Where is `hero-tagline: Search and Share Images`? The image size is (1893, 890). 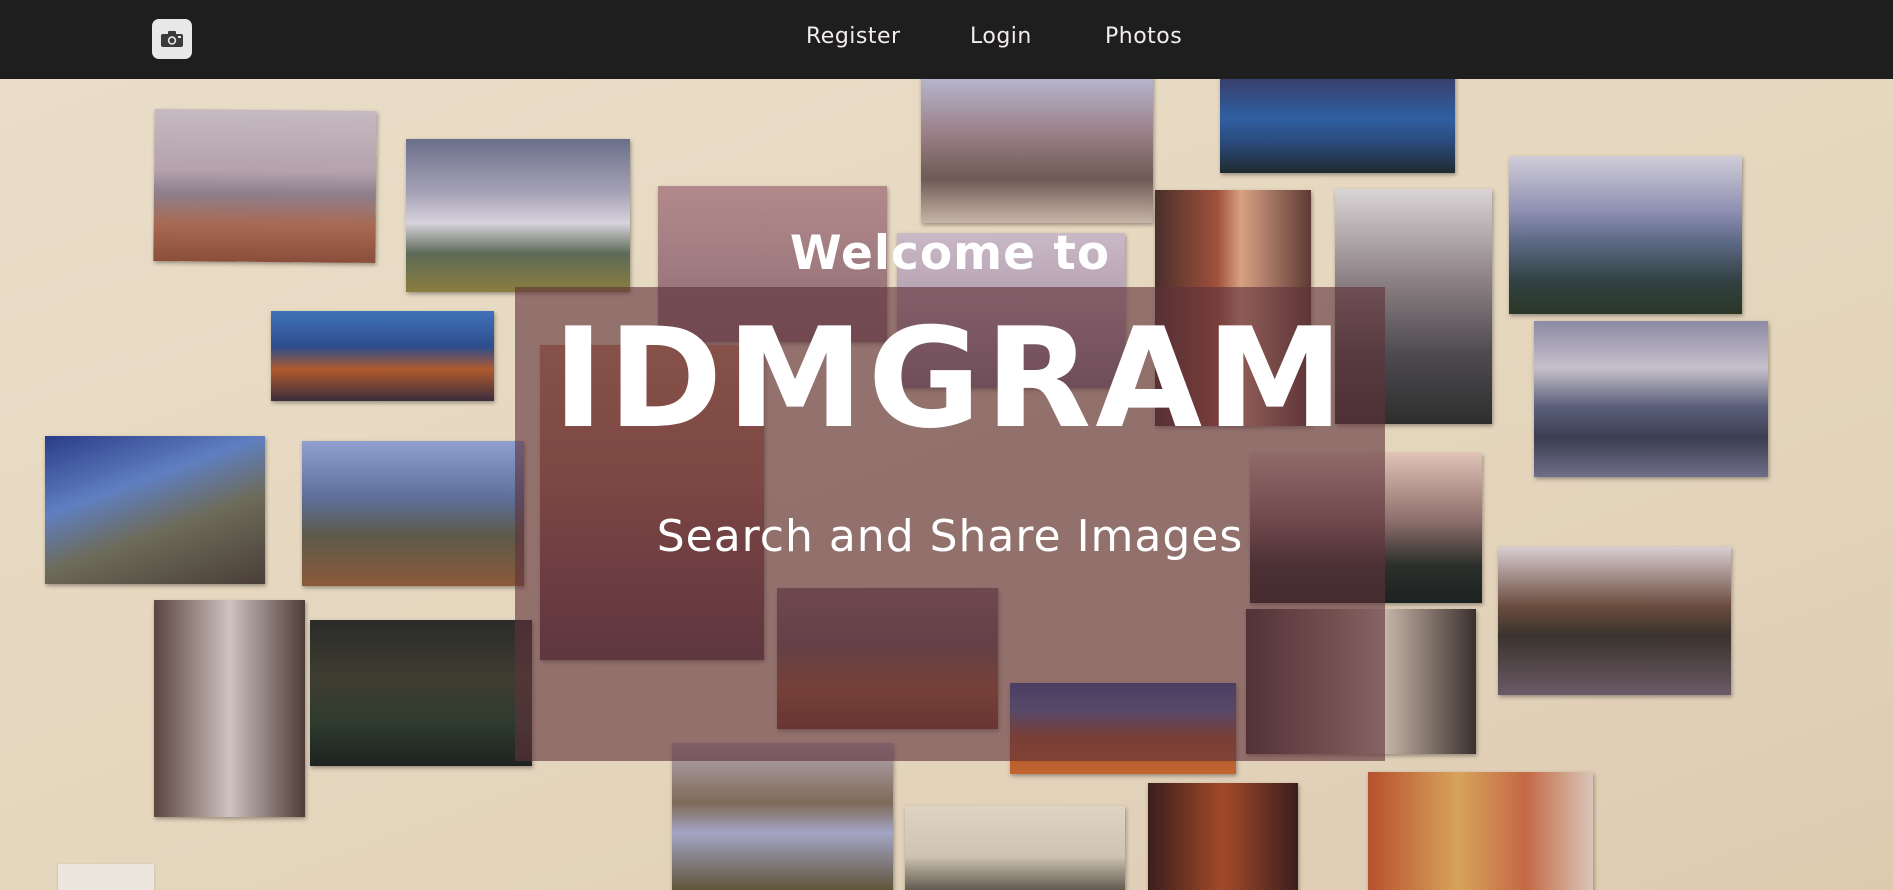
hero-tagline: Search and Share Images is located at coordinates (950, 536).